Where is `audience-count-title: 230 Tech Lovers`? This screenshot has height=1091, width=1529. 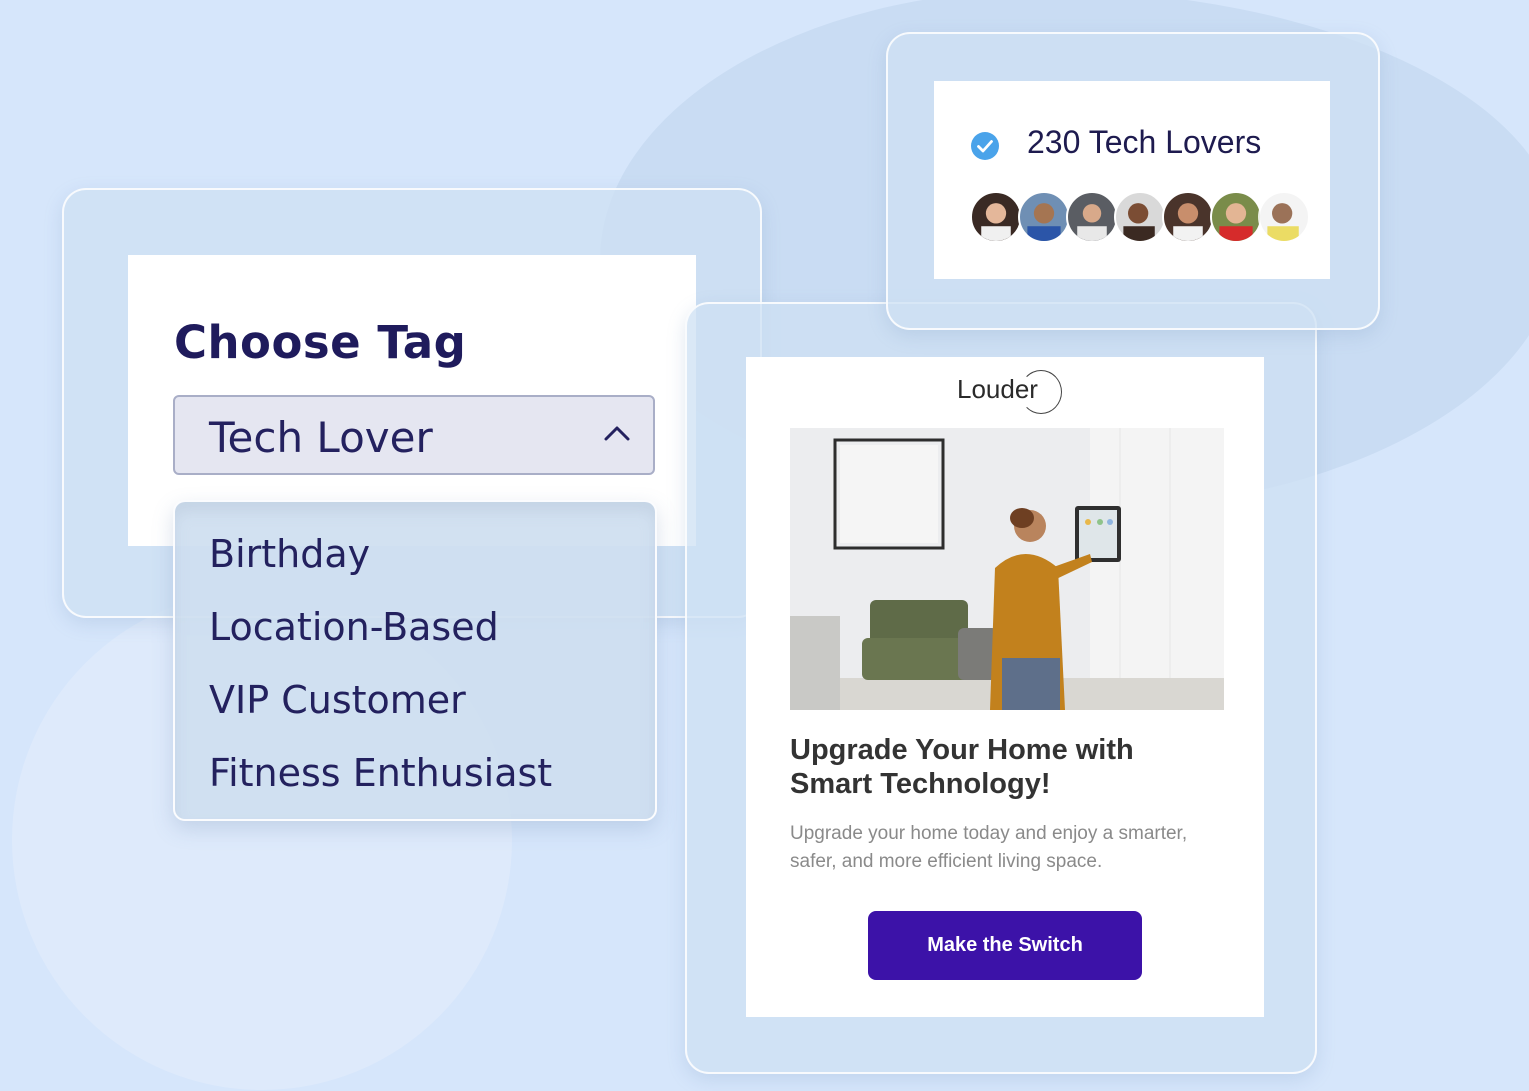 audience-count-title: 230 Tech Lovers is located at coordinates (1144, 142).